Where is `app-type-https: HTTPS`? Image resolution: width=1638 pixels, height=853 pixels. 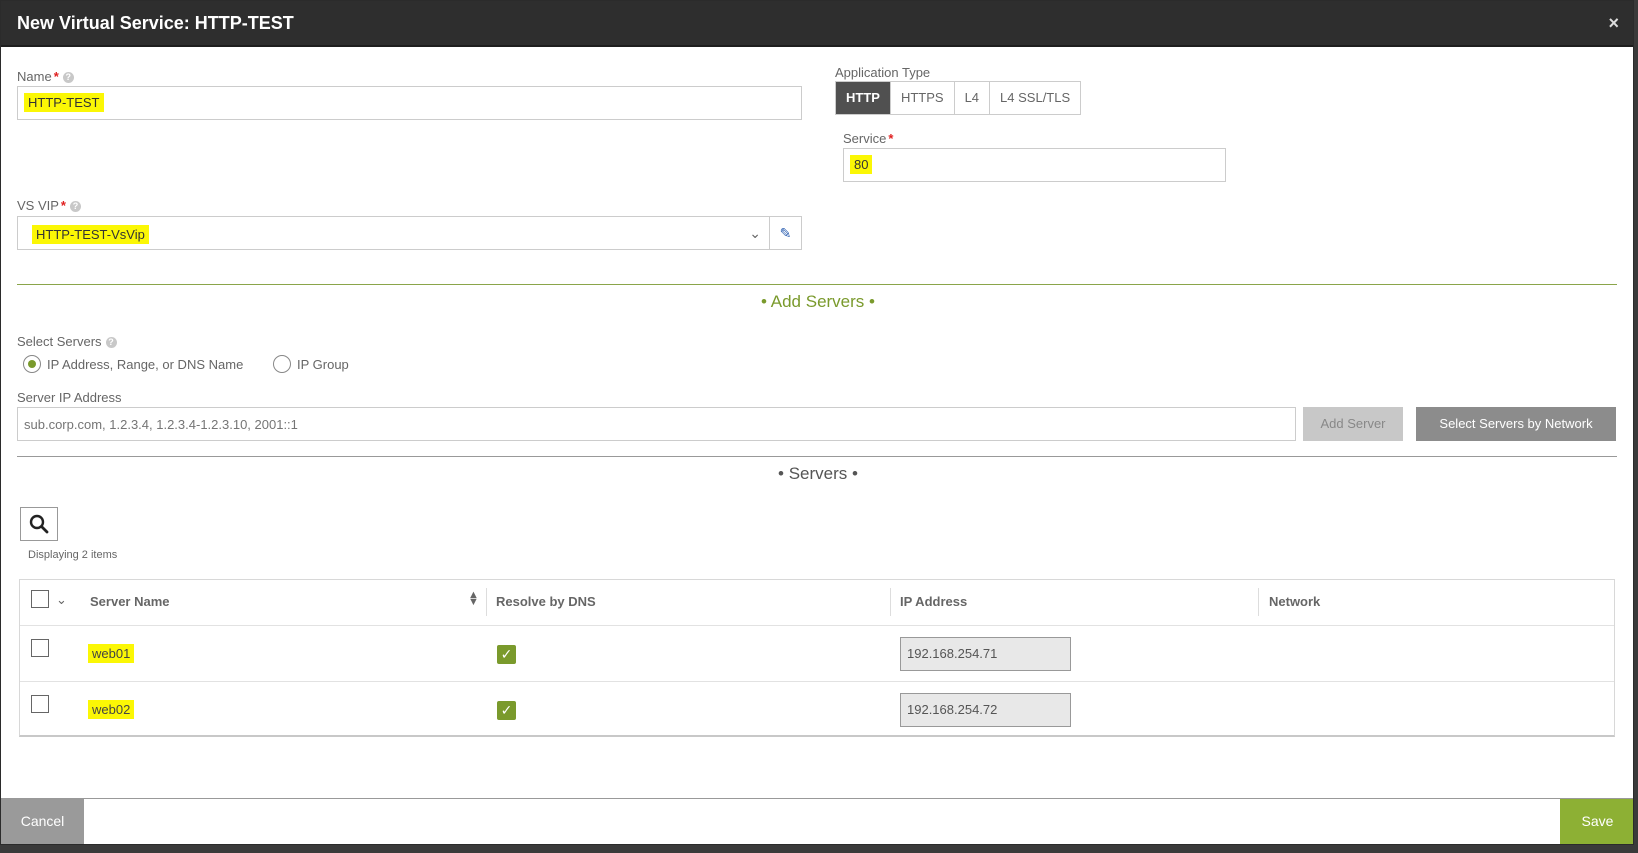 app-type-https: HTTPS is located at coordinates (921, 98).